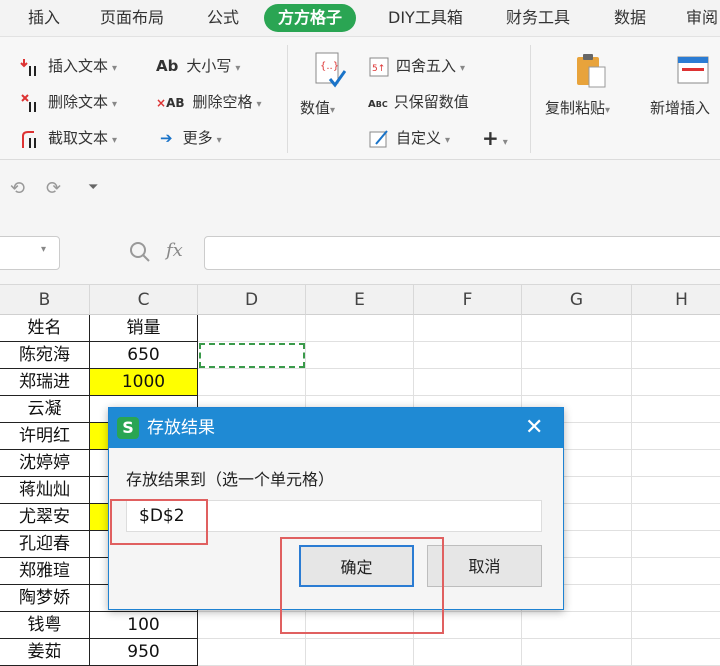 The width and height of the screenshot is (720, 666). I want to click on delete-space-icon: ×AB, so click(170, 103).